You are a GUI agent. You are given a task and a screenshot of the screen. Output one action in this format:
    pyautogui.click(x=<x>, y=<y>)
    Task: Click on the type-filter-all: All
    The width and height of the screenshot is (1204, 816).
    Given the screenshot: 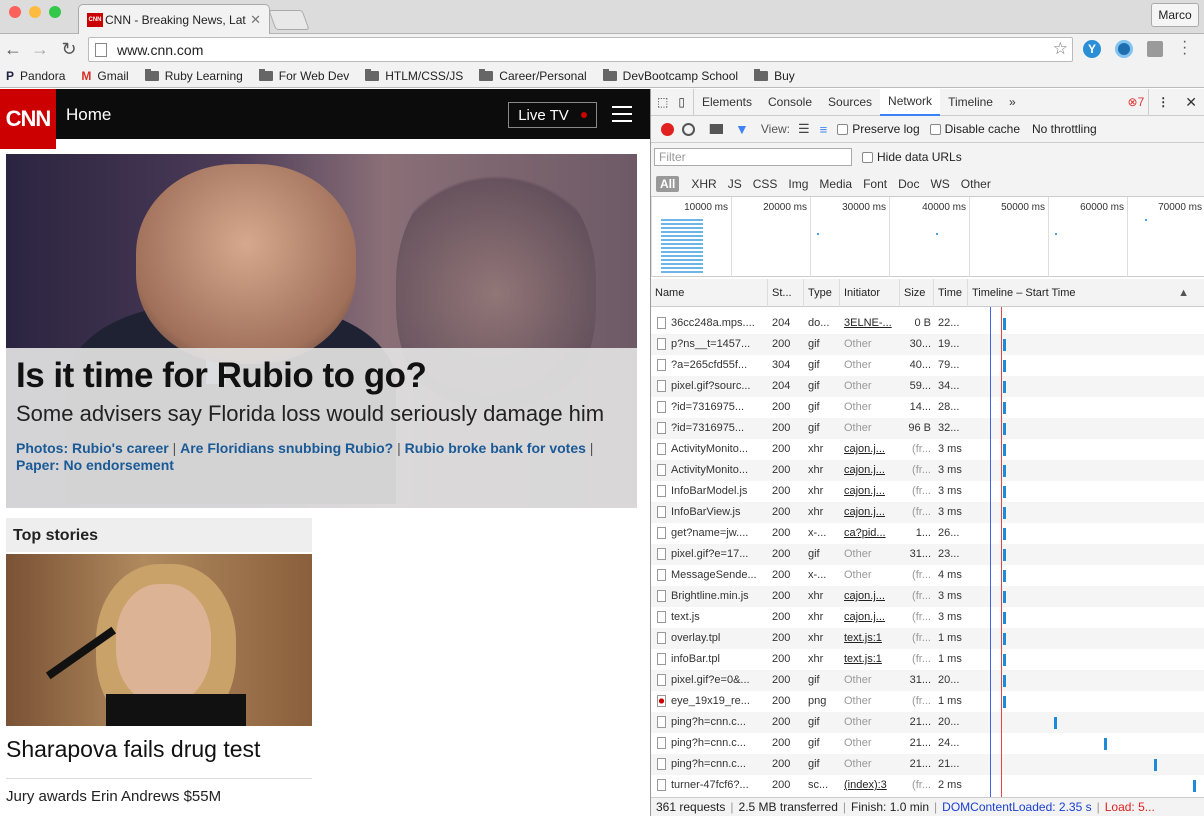 What is the action you would take?
    pyautogui.click(x=668, y=183)
    